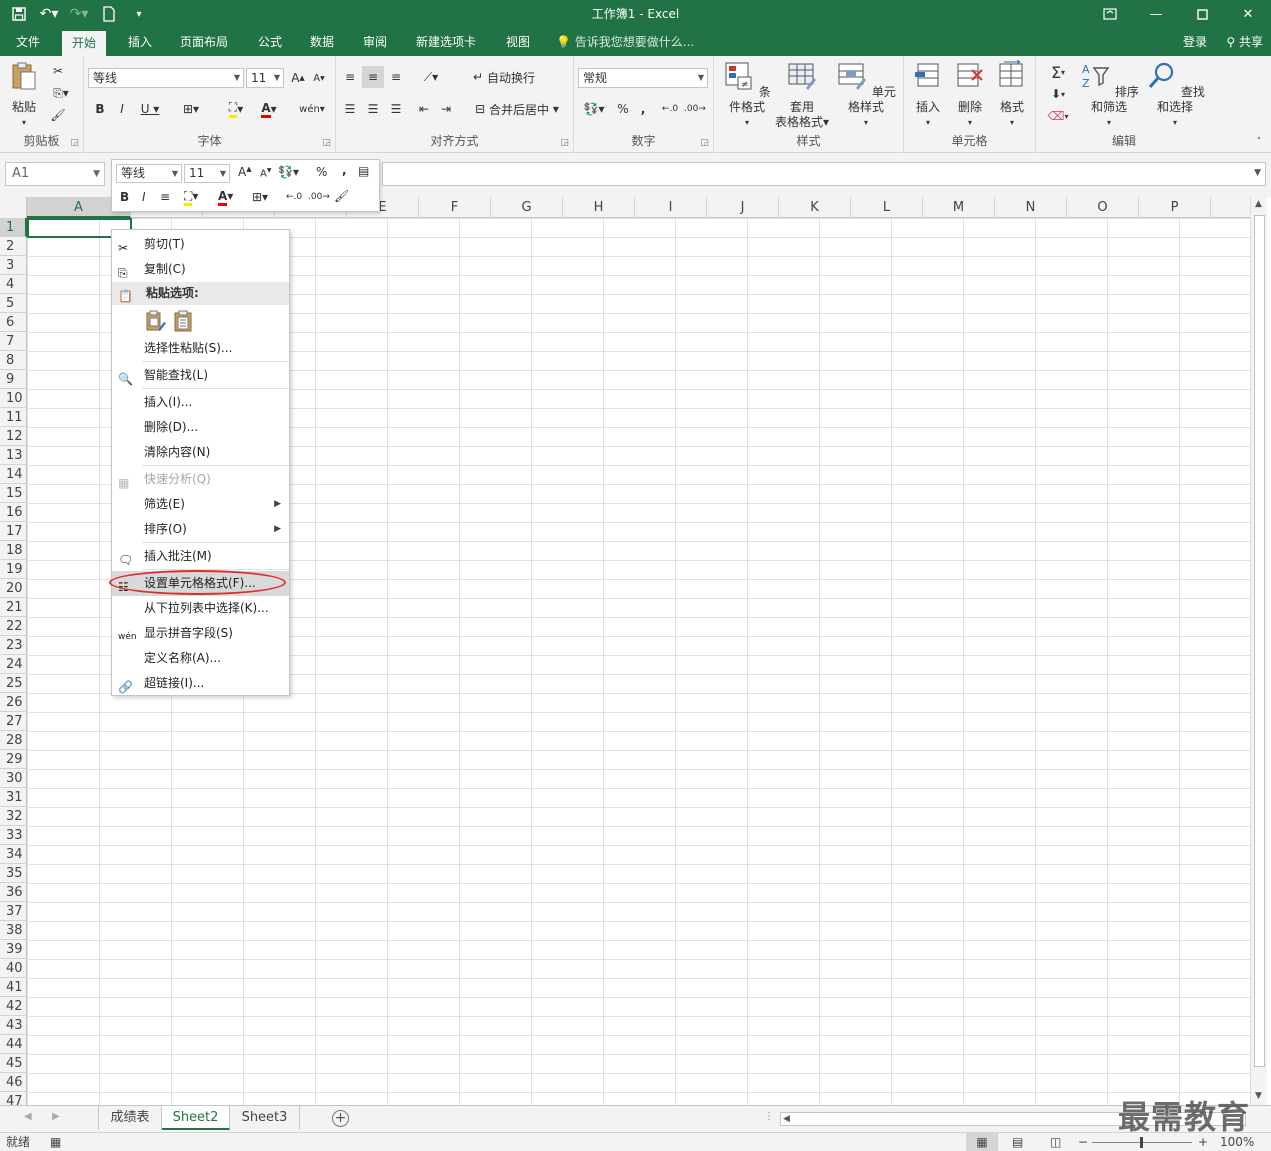  Describe the element at coordinates (144, 197) in the screenshot. I see `mini-italic-icon: I` at that location.